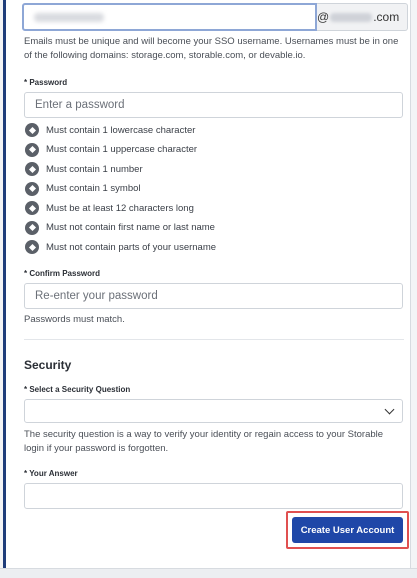 This screenshot has width=417, height=578. What do you see at coordinates (69, 17) in the screenshot?
I see `redacted-username` at bounding box center [69, 17].